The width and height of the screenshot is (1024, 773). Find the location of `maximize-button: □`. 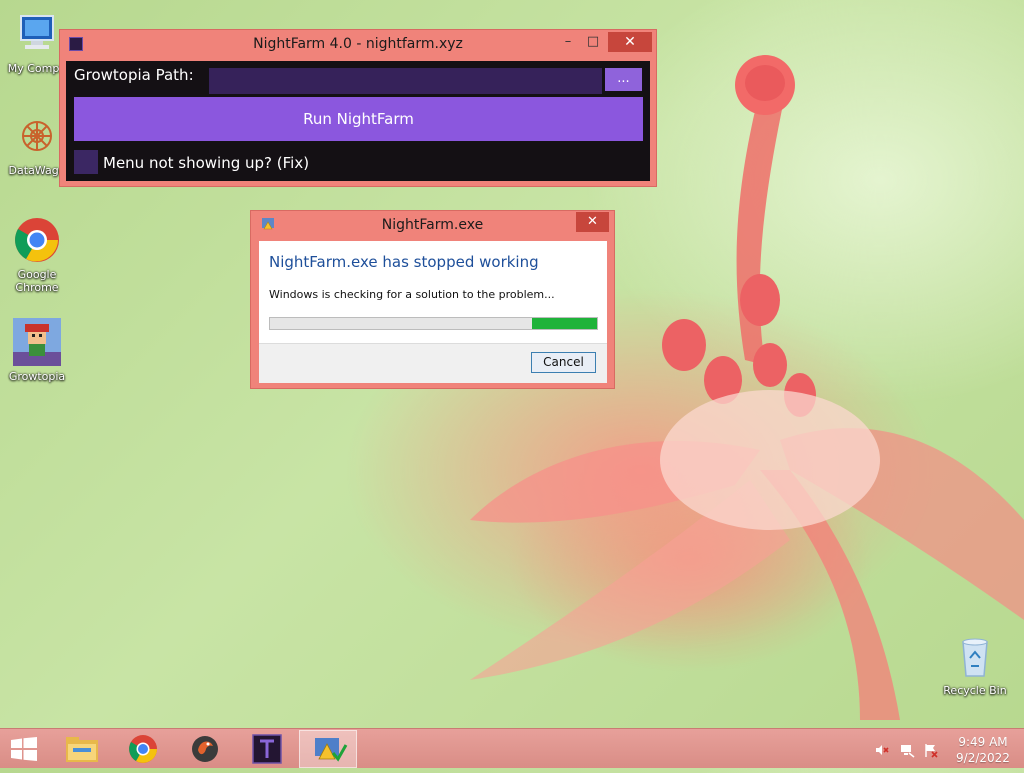

maximize-button: □ is located at coordinates (593, 42).